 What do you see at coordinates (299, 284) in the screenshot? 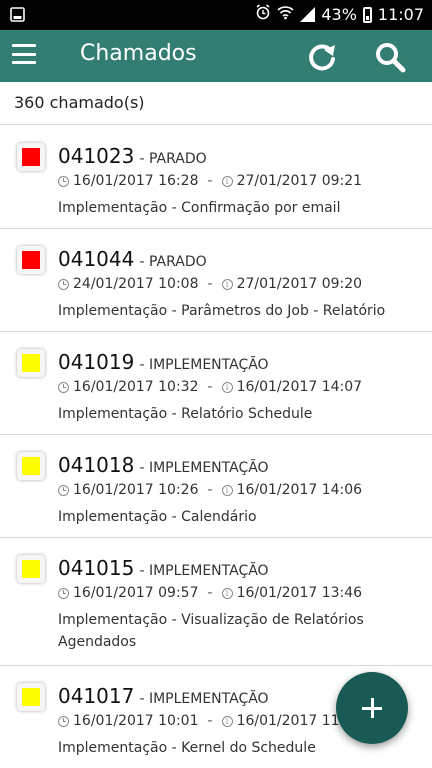
I see `due-date: 27/01/2017 09:20` at bounding box center [299, 284].